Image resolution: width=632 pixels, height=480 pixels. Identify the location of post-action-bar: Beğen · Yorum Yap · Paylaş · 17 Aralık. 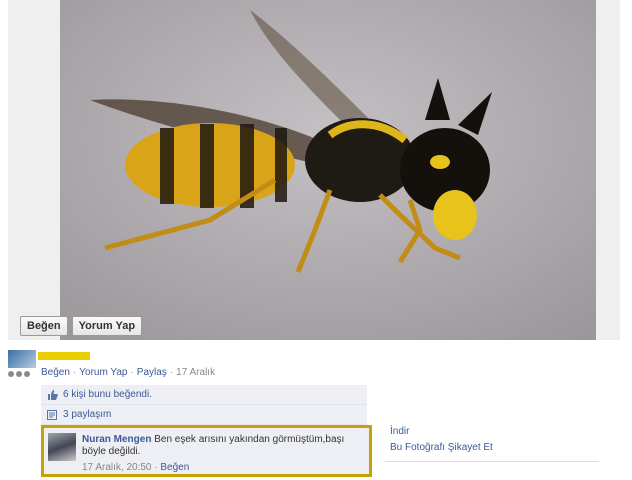
(128, 372).